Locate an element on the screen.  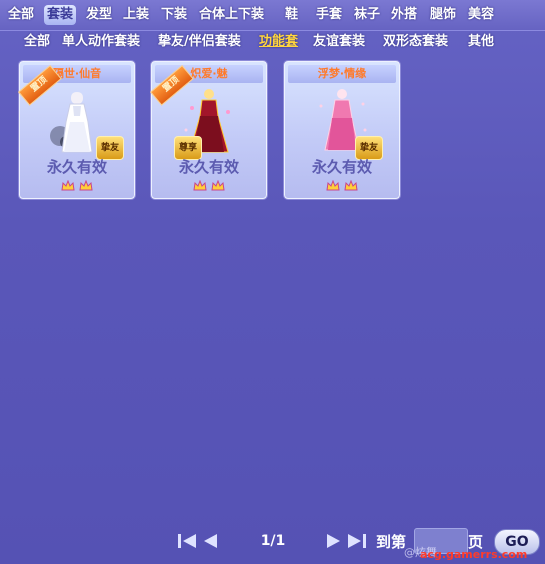
goto-page-label: 到第 is located at coordinates (391, 542).